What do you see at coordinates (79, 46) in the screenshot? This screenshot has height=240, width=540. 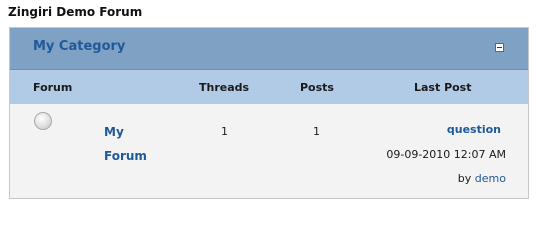 I see `category-title-link: My Category` at bounding box center [79, 46].